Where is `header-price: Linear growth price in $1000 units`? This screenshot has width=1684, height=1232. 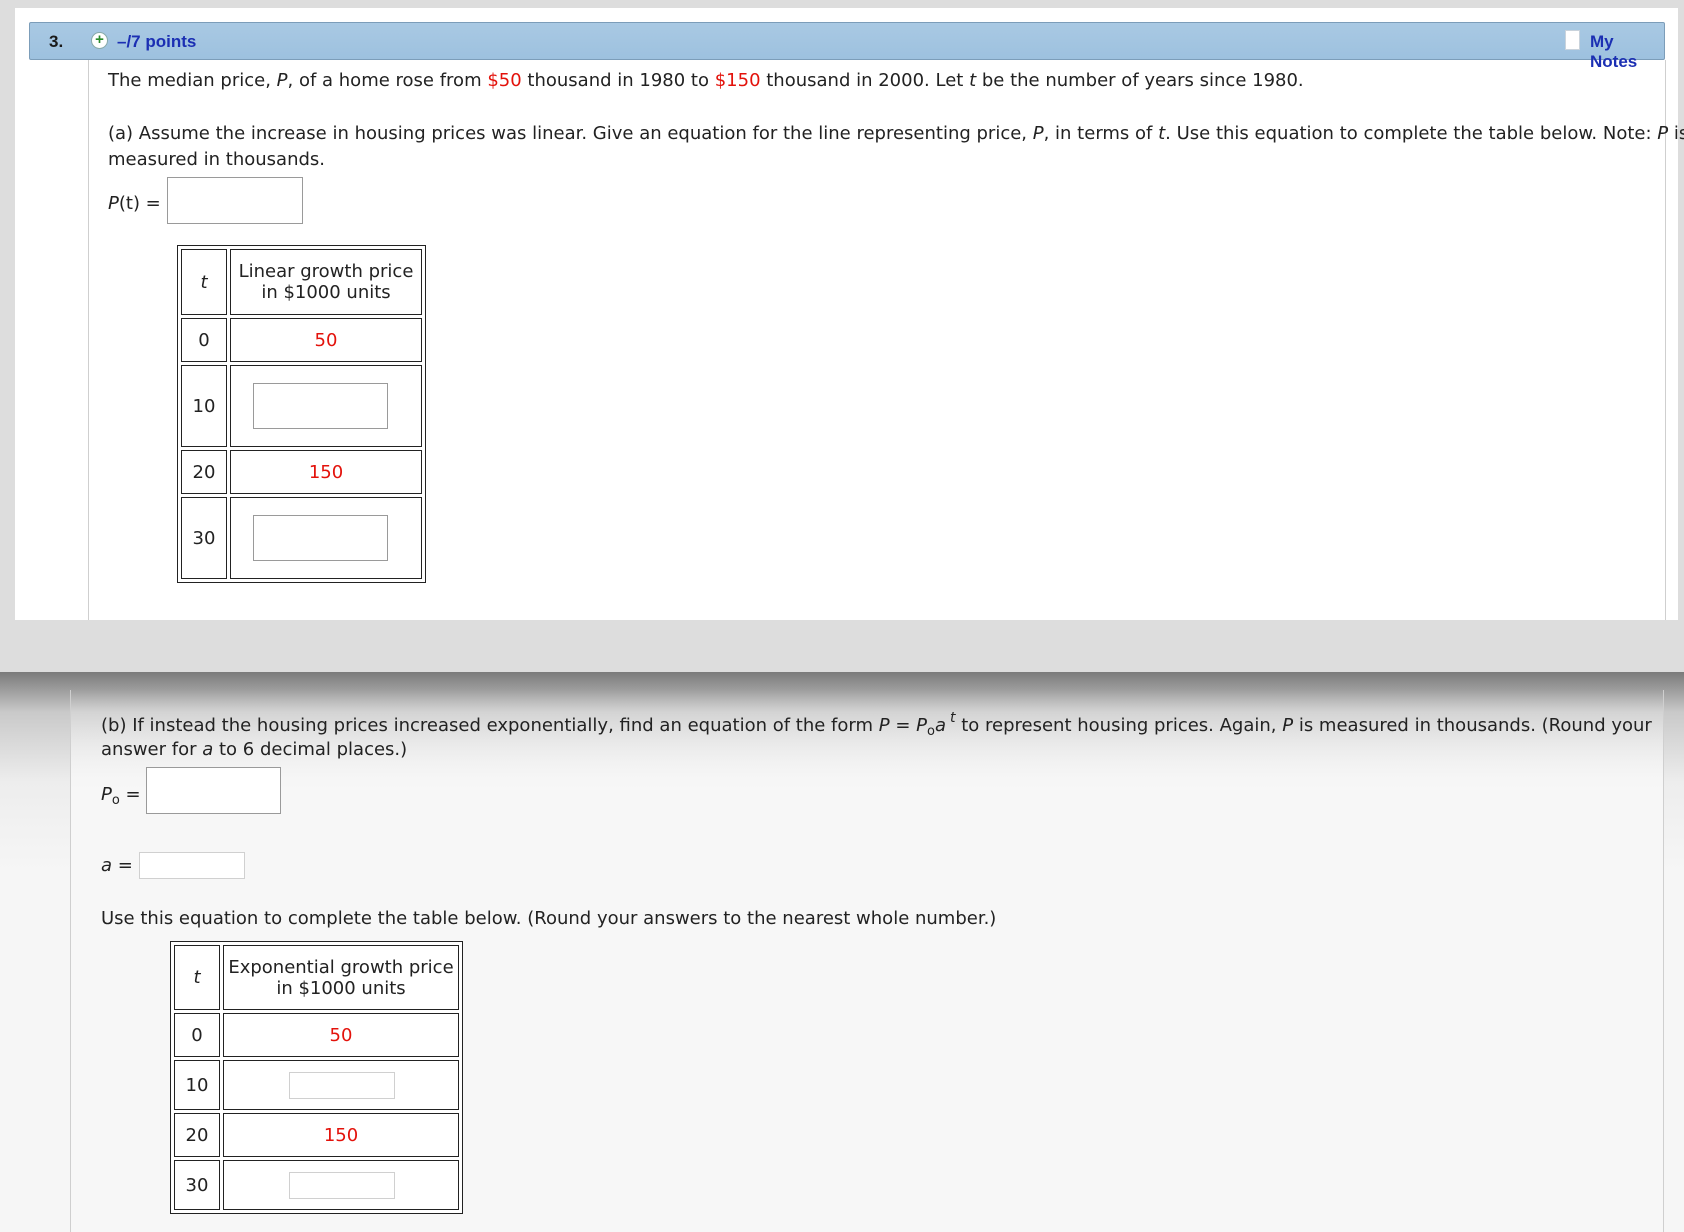
header-price: Linear growth price in $1000 units is located at coordinates (326, 282).